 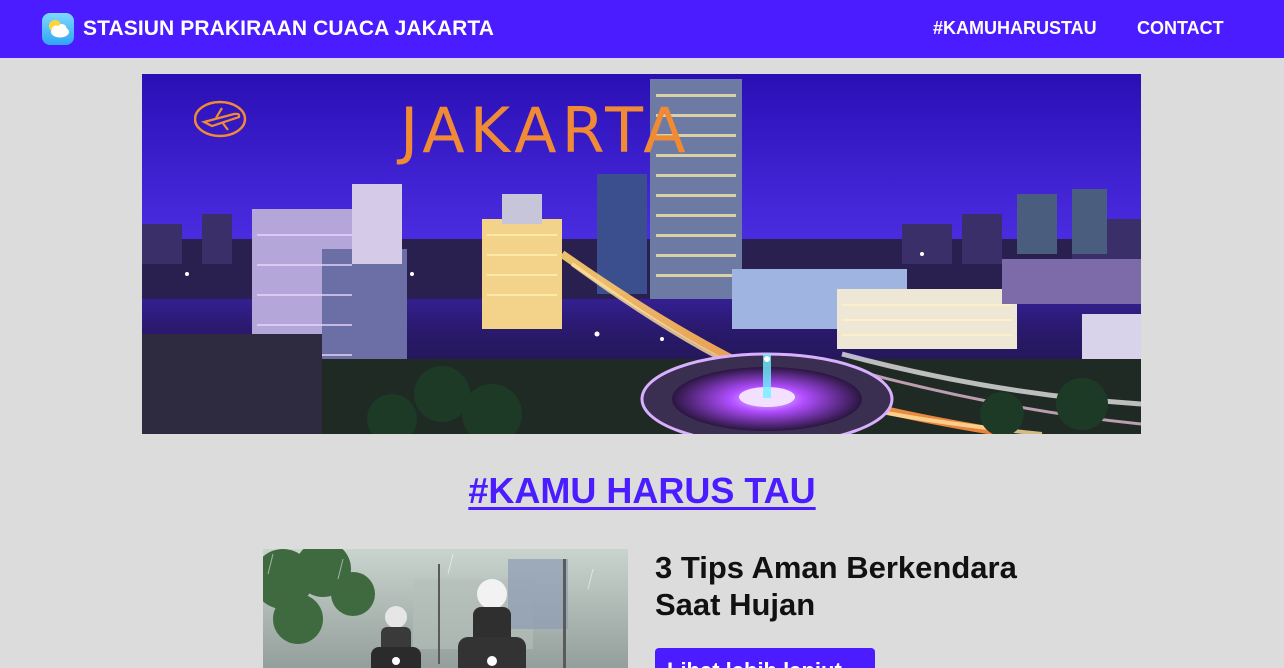 I want to click on hero-overlay-text: JAKARTA, so click(x=545, y=130).